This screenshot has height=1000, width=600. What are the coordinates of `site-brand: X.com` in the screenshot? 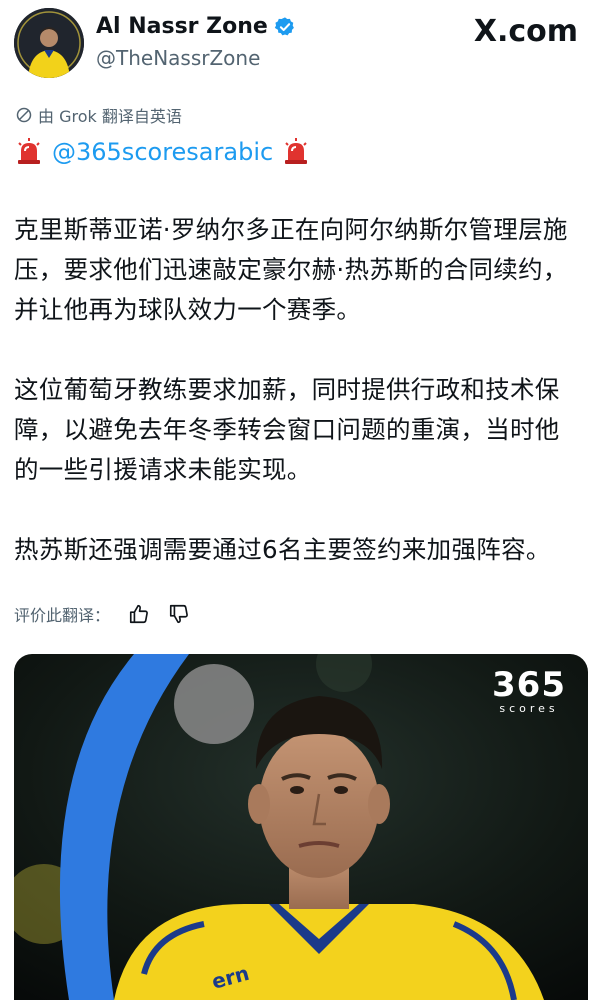 It's located at (525, 31).